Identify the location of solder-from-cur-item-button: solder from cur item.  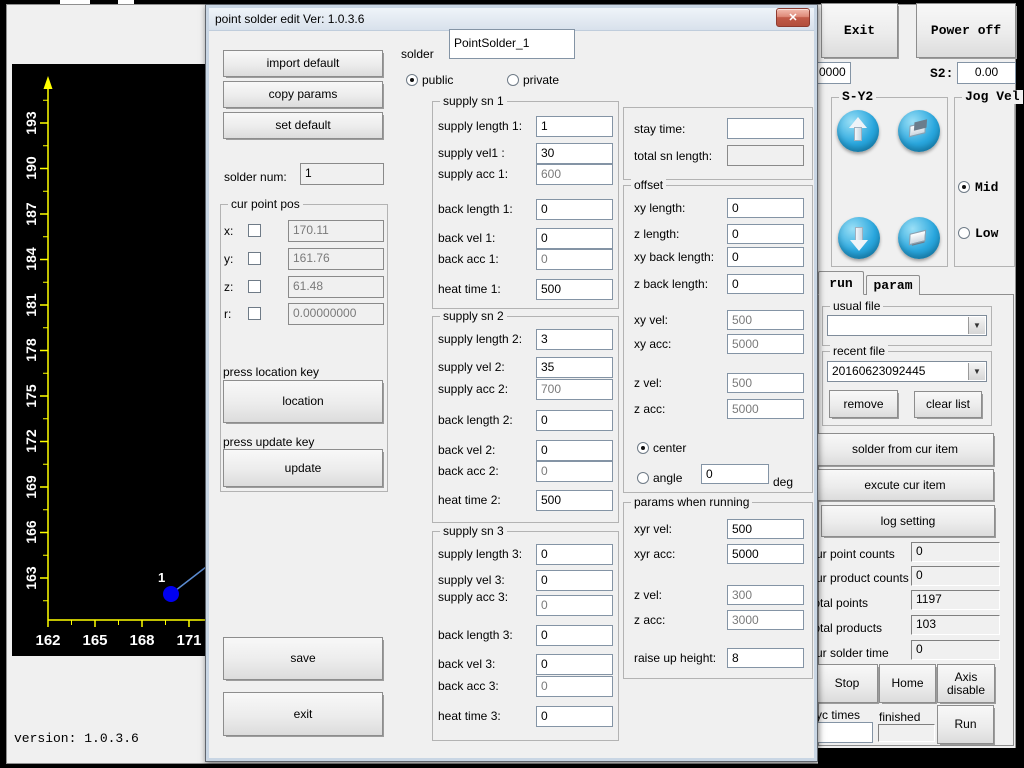
(905, 449).